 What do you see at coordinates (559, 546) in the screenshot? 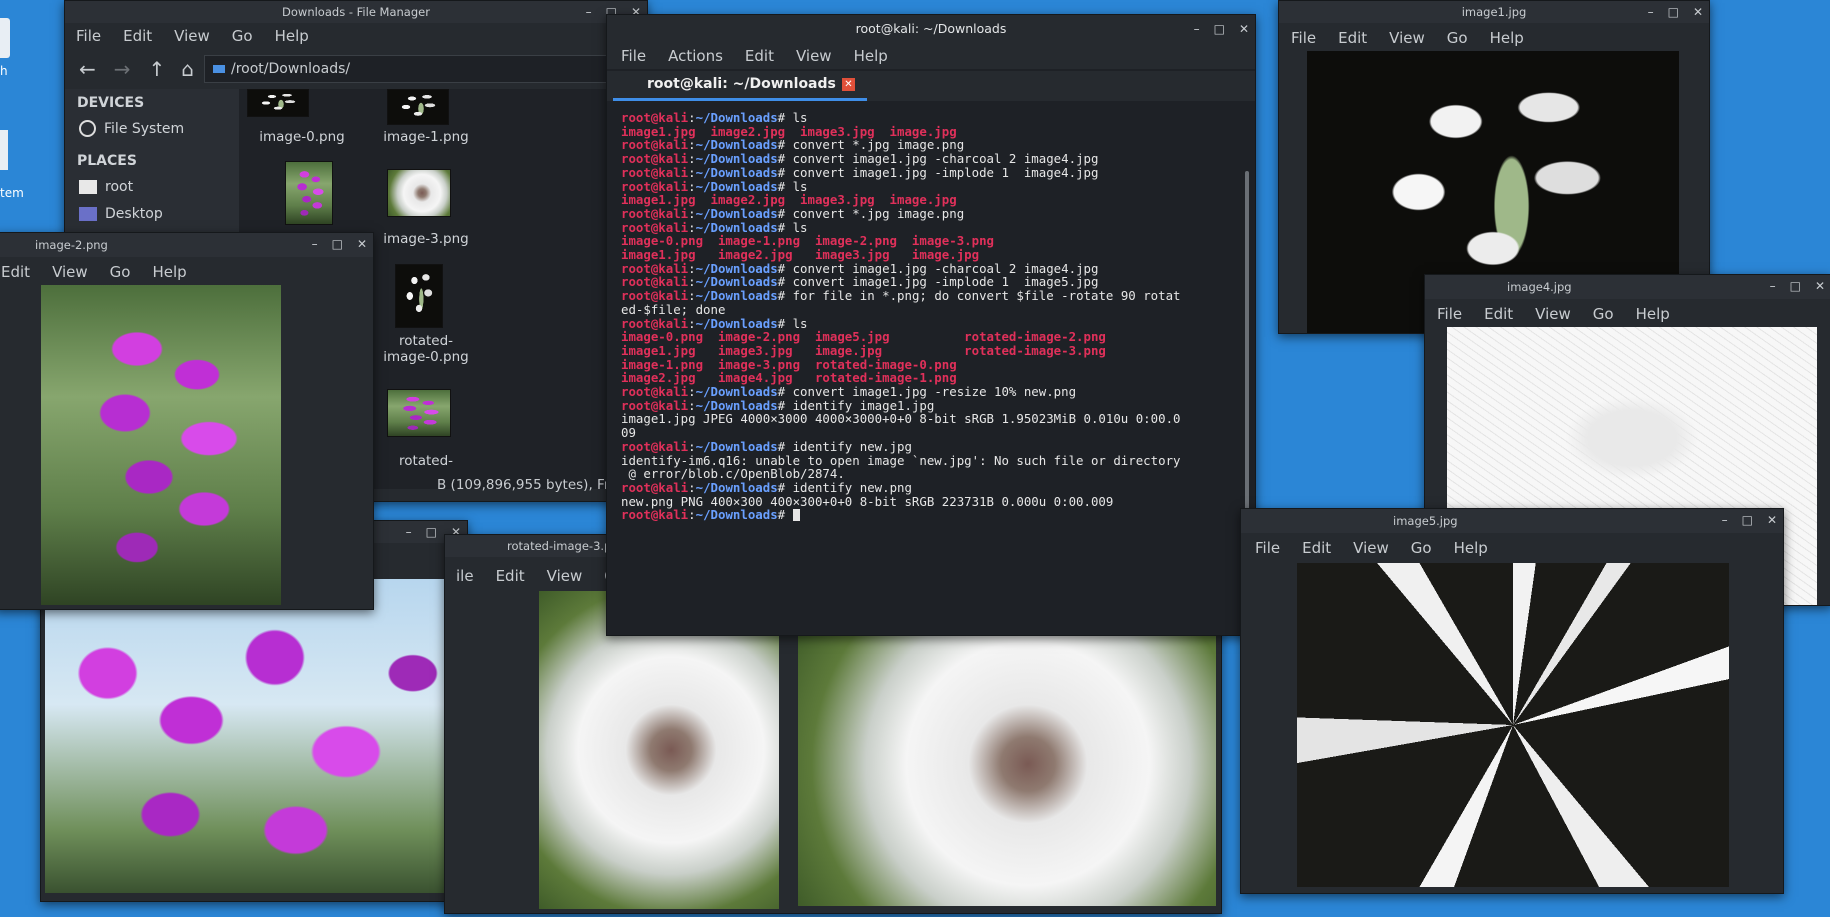
I see `window-title: rotated-image-3.p` at bounding box center [559, 546].